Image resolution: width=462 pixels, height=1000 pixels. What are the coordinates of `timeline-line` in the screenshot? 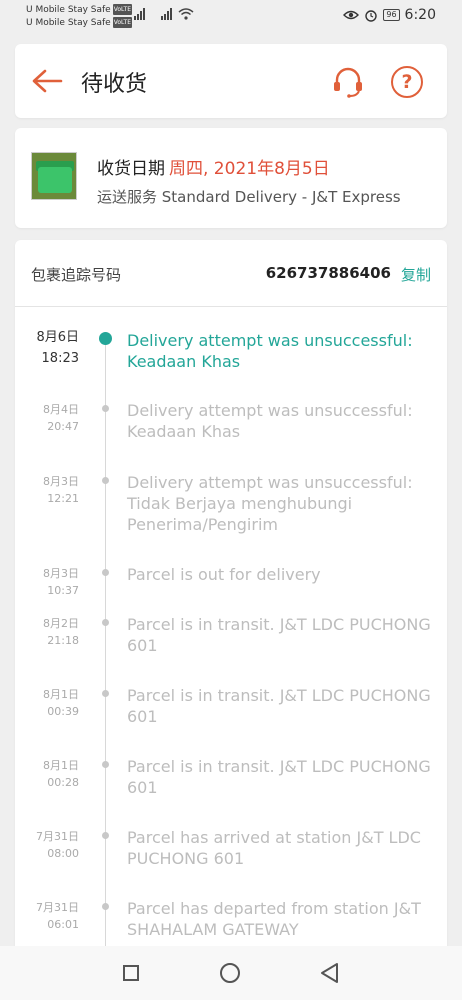 It's located at (105, 650).